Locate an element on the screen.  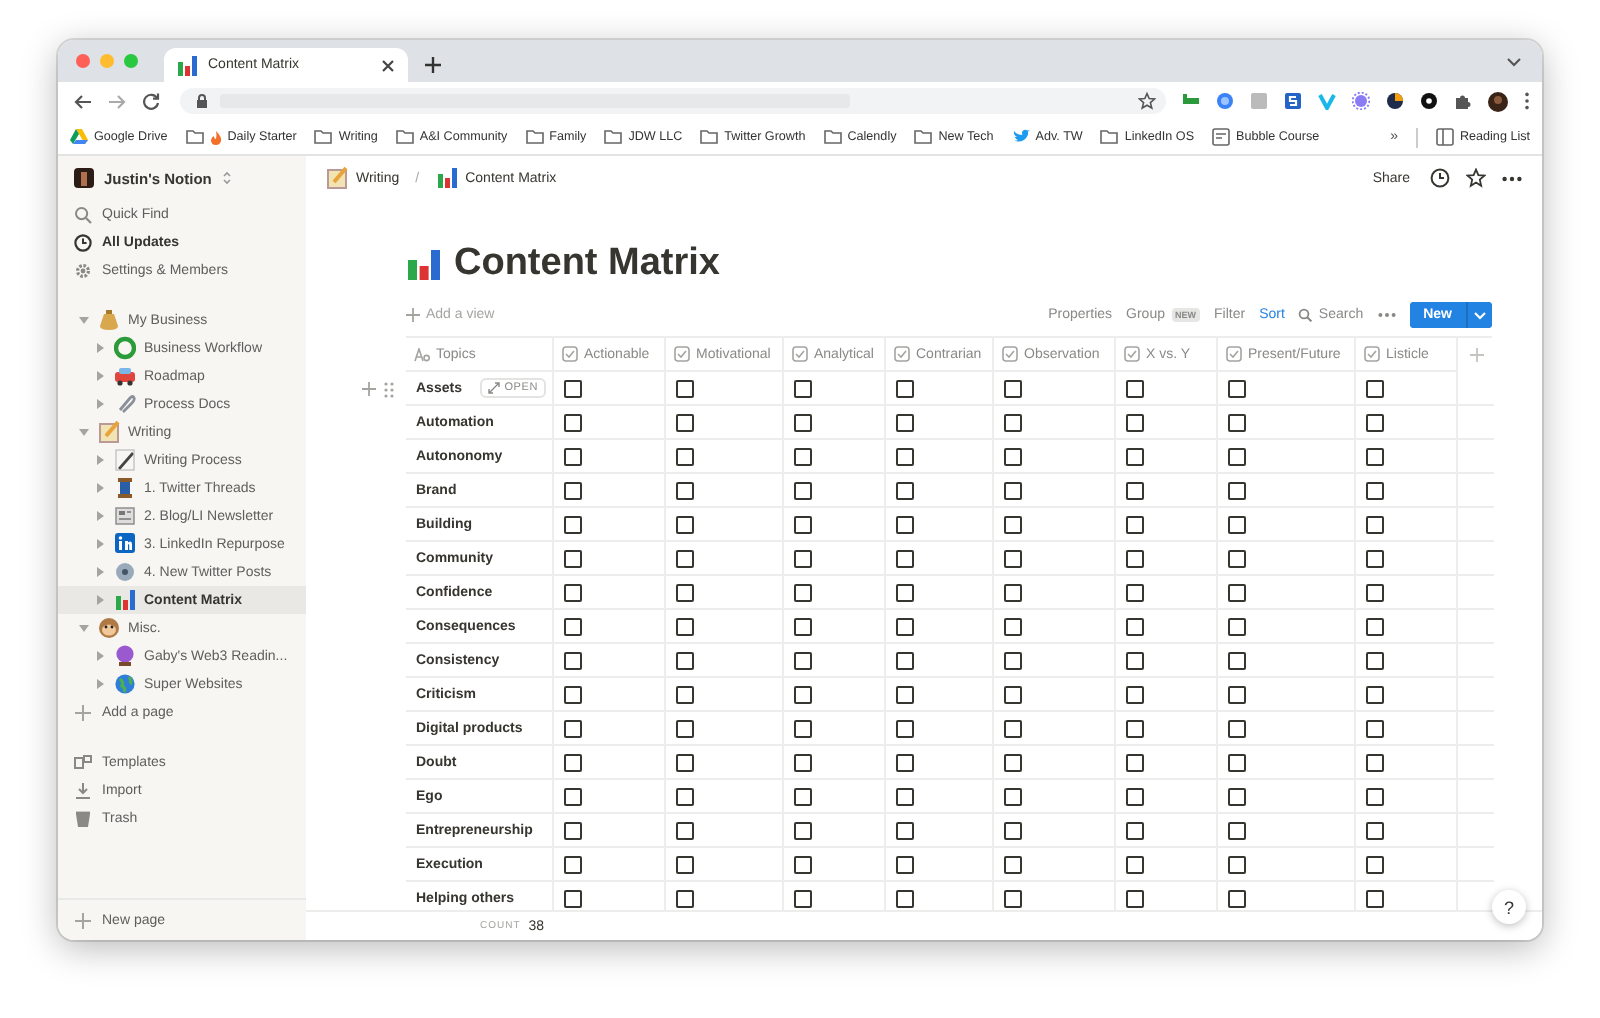
star-outline-icon is located at coordinates (1476, 178).